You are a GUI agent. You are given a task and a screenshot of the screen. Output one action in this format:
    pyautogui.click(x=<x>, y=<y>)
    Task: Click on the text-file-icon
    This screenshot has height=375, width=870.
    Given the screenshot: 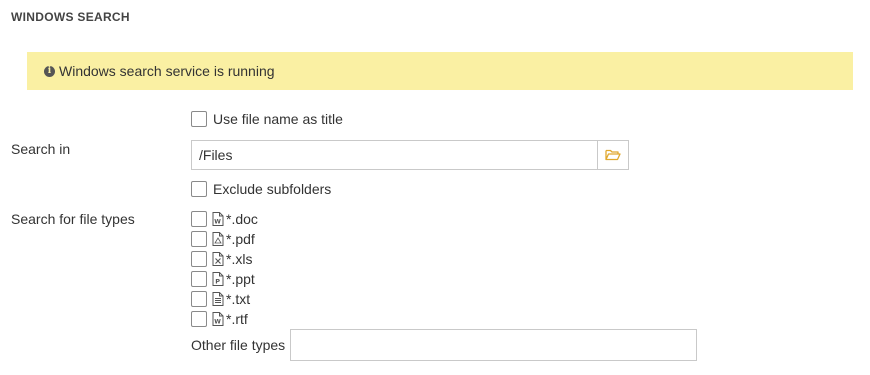 What is the action you would take?
    pyautogui.click(x=218, y=299)
    